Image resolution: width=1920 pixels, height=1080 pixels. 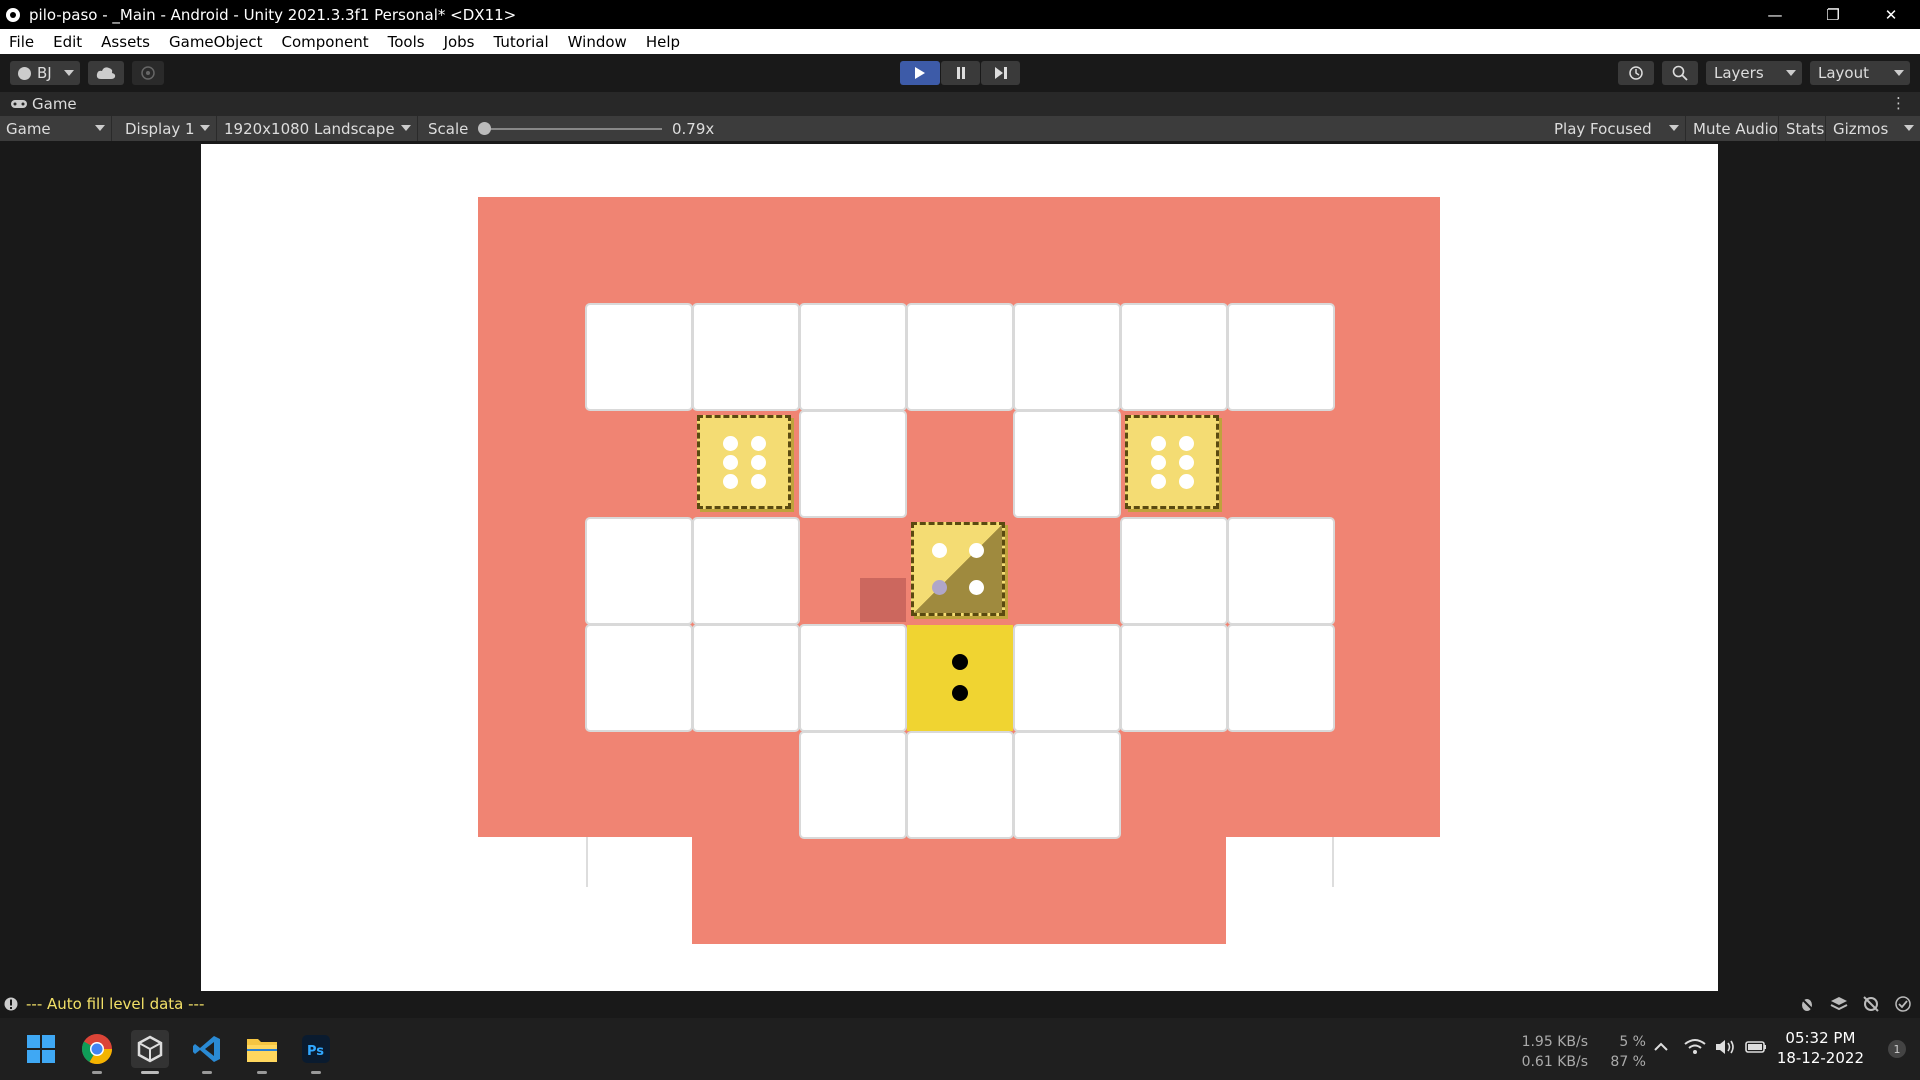 What do you see at coordinates (1695, 1049) in the screenshot?
I see `wifi-icon` at bounding box center [1695, 1049].